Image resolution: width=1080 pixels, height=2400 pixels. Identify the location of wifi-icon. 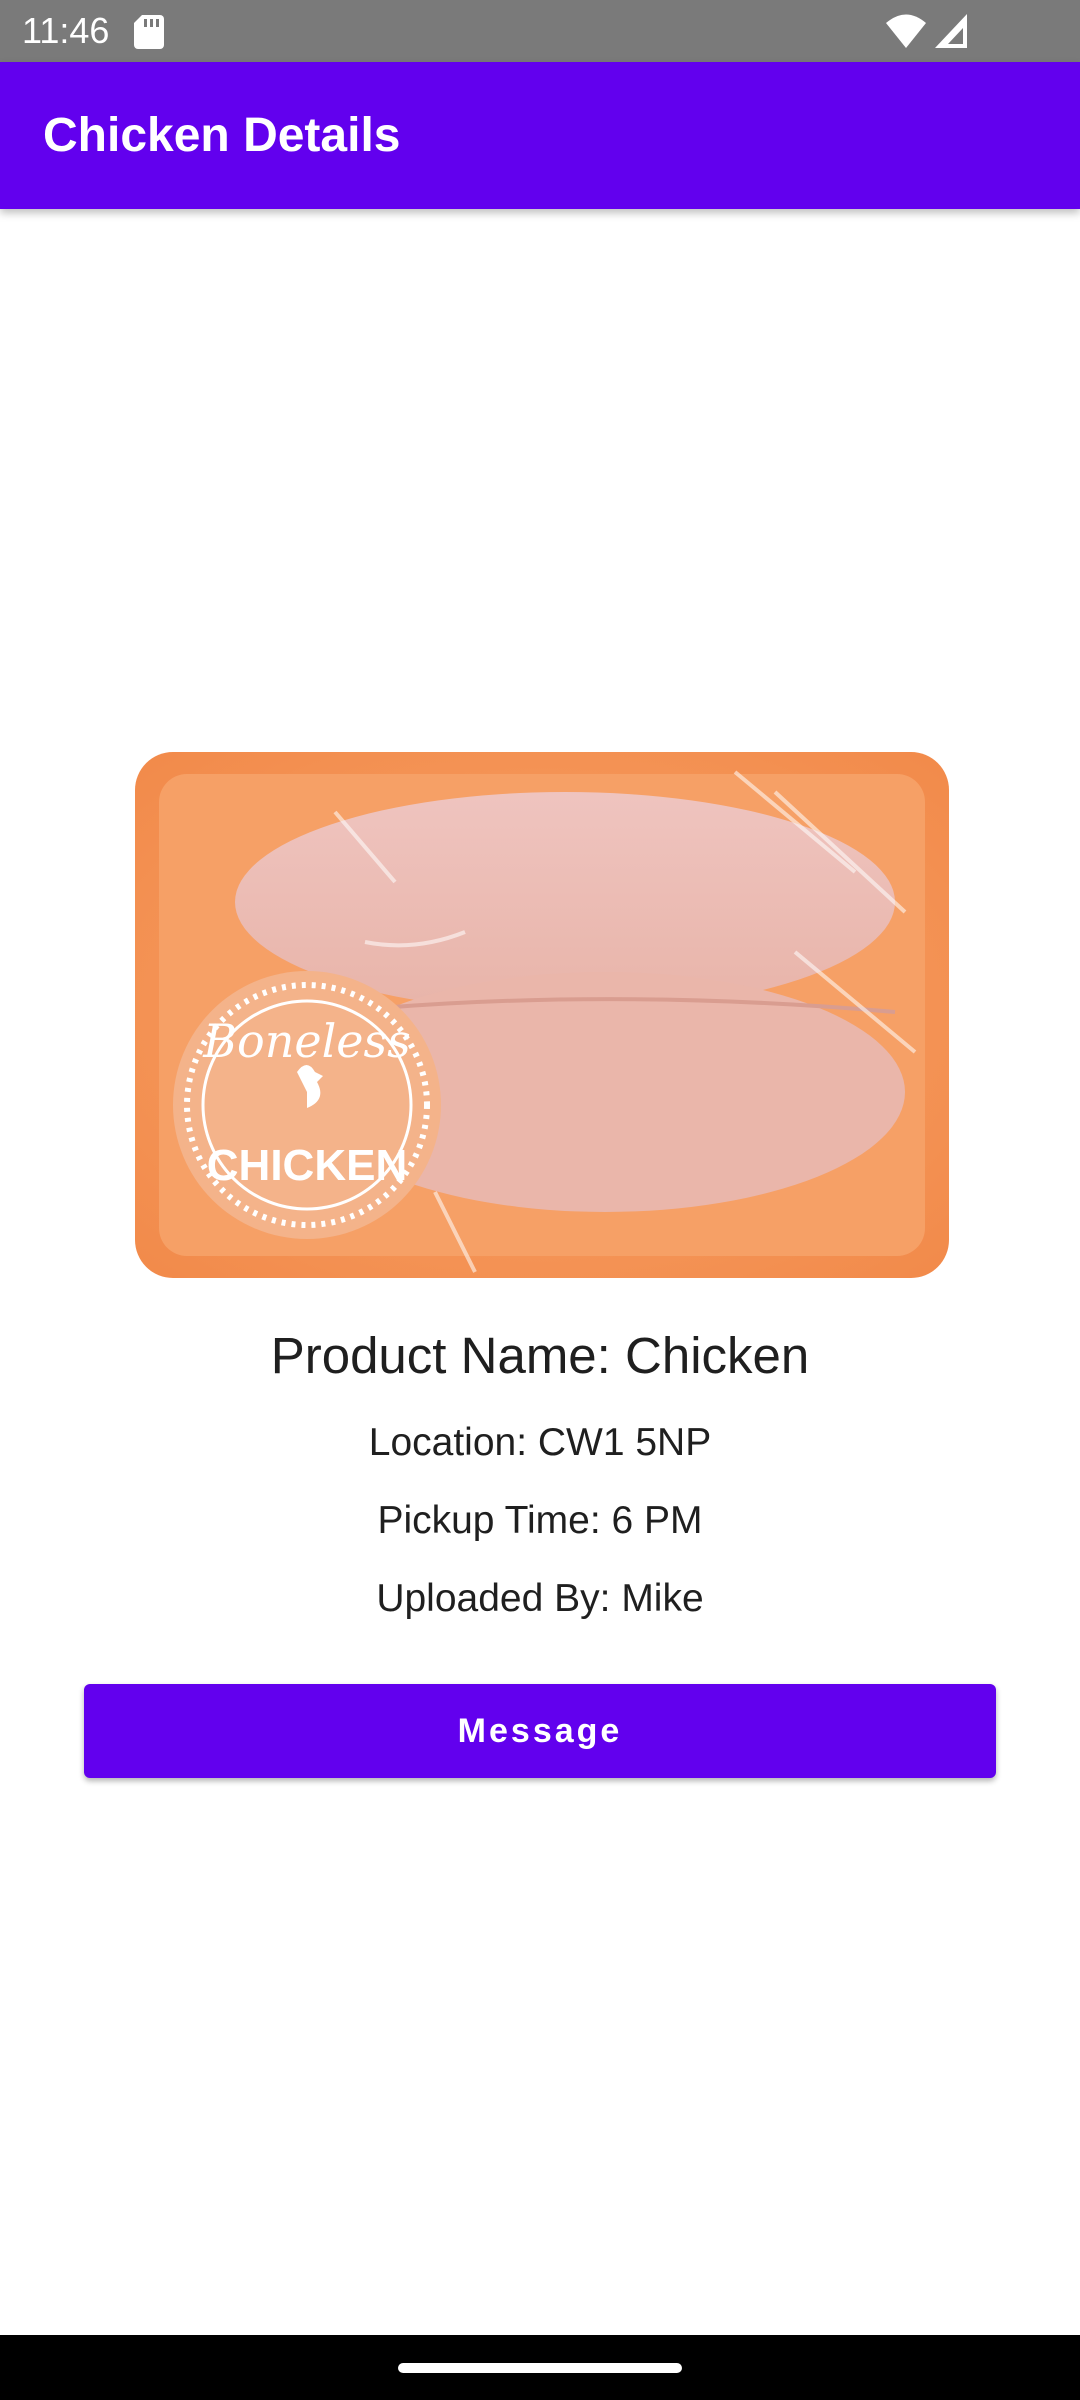
(906, 31).